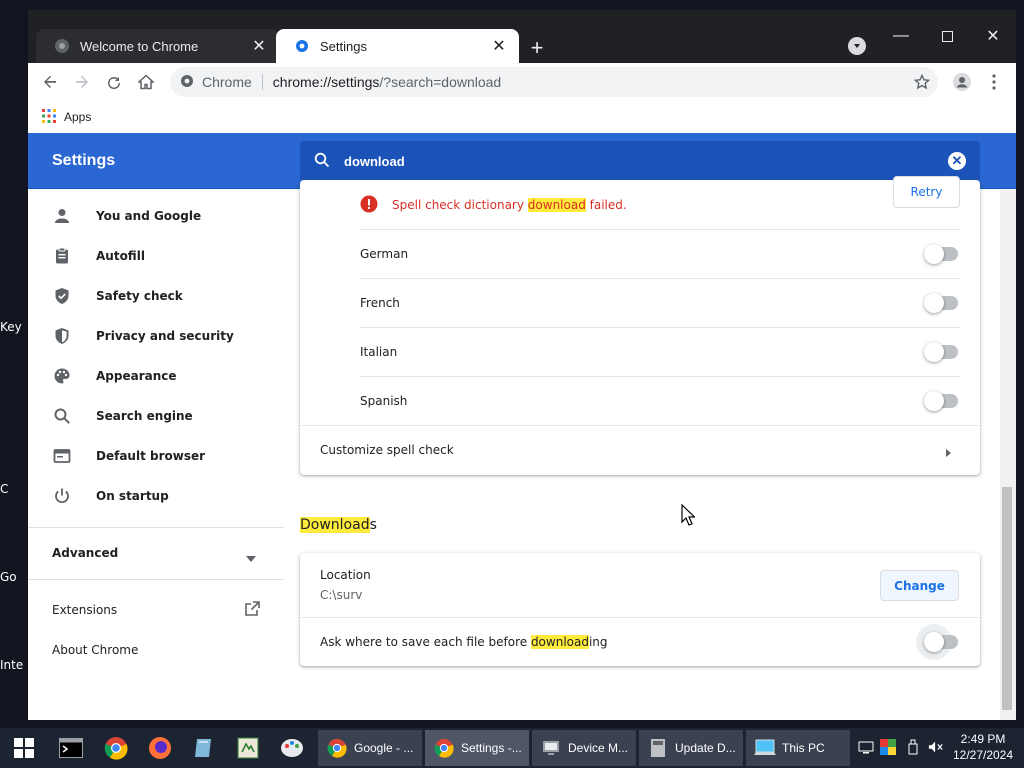 The image size is (1024, 768). What do you see at coordinates (160, 748) in the screenshot?
I see `firefox-icon` at bounding box center [160, 748].